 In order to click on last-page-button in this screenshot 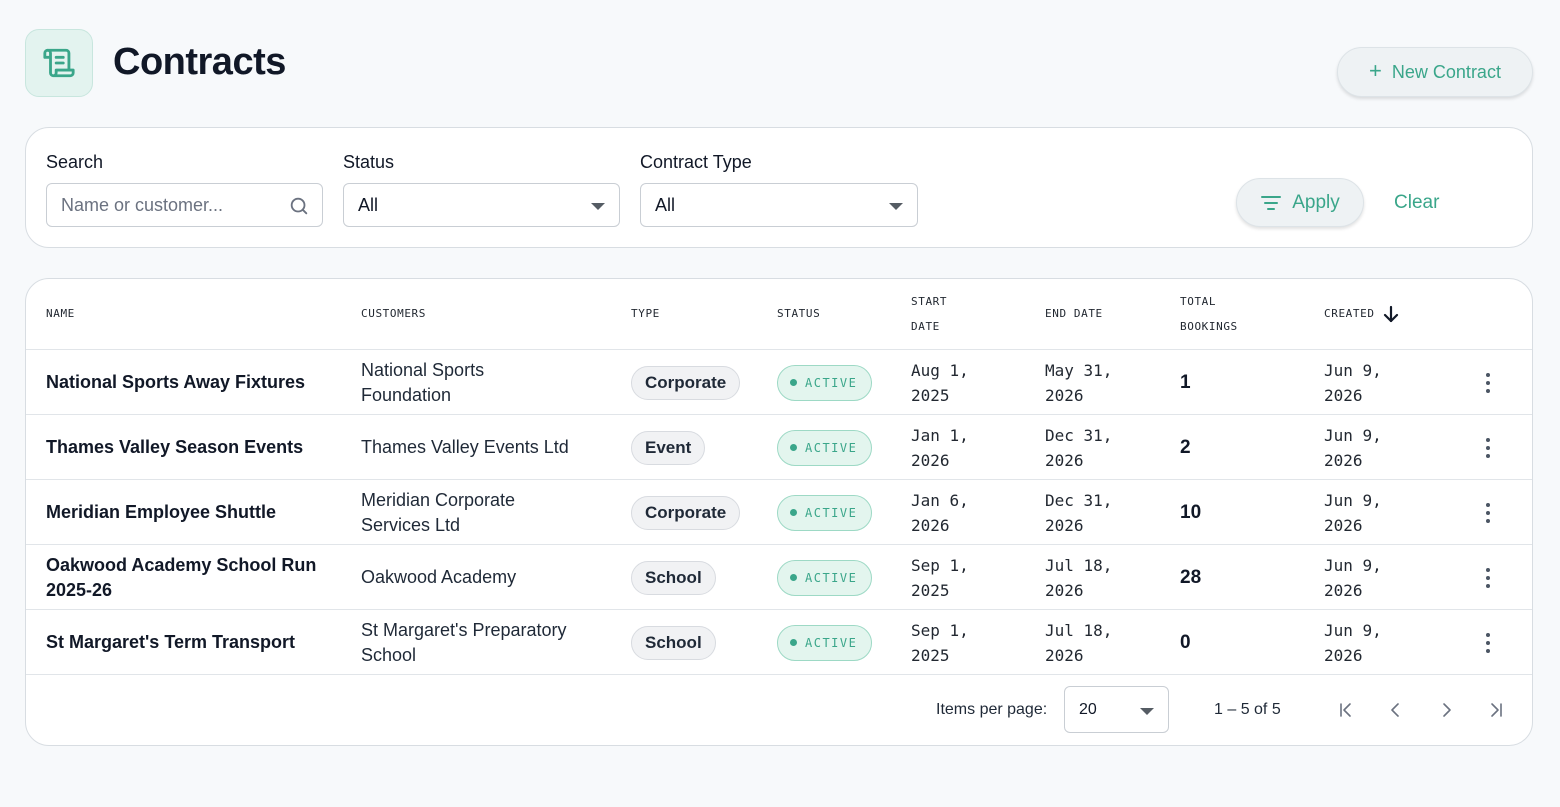, I will do `click(1496, 710)`.